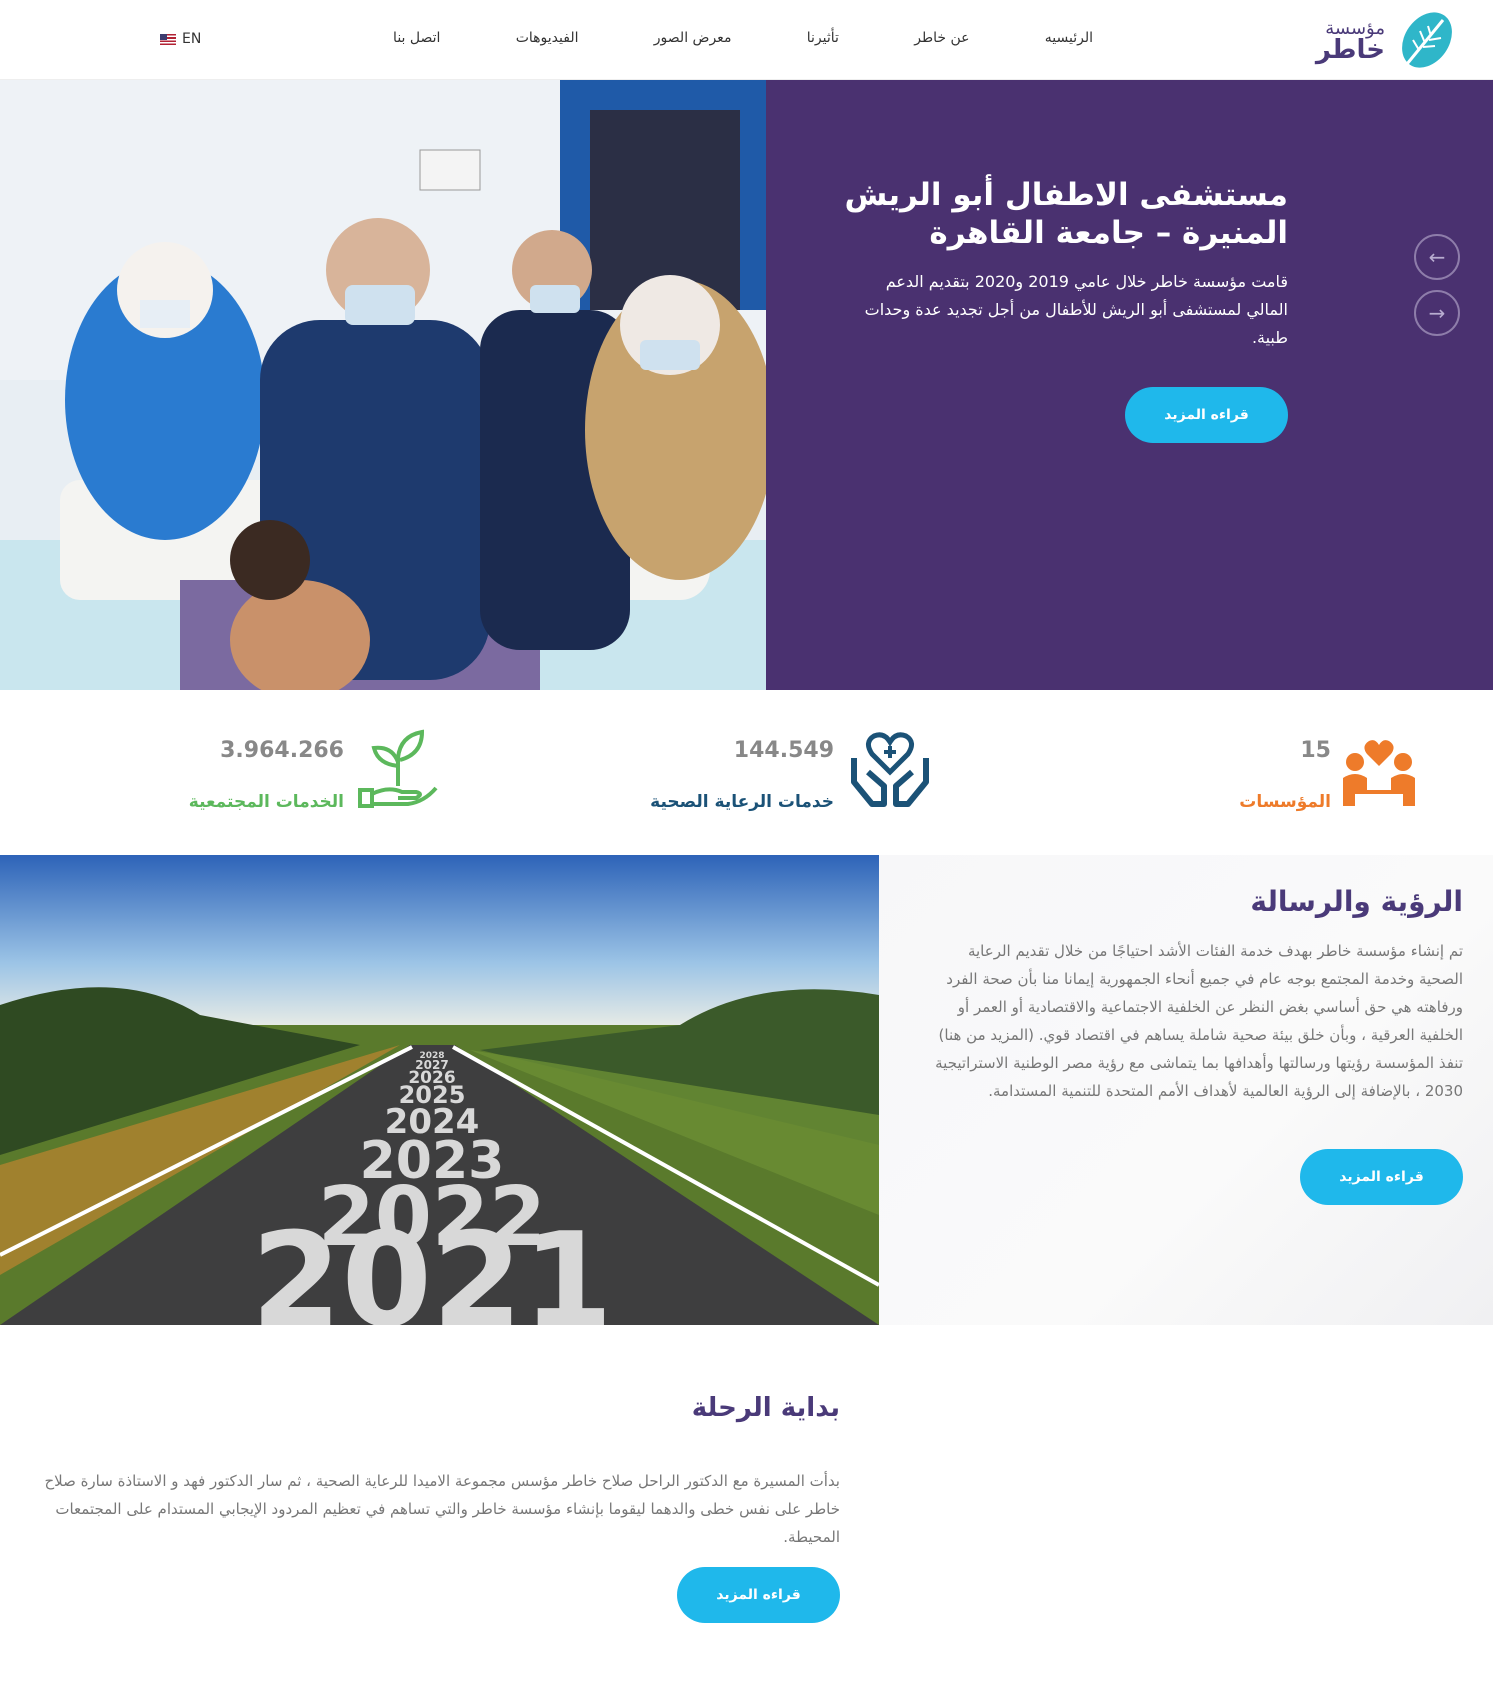 Image resolution: width=1493 pixels, height=1694 pixels. I want to click on stat-healthcare: 144.549 خدمات الرعاية الصحية, so click(790, 780).